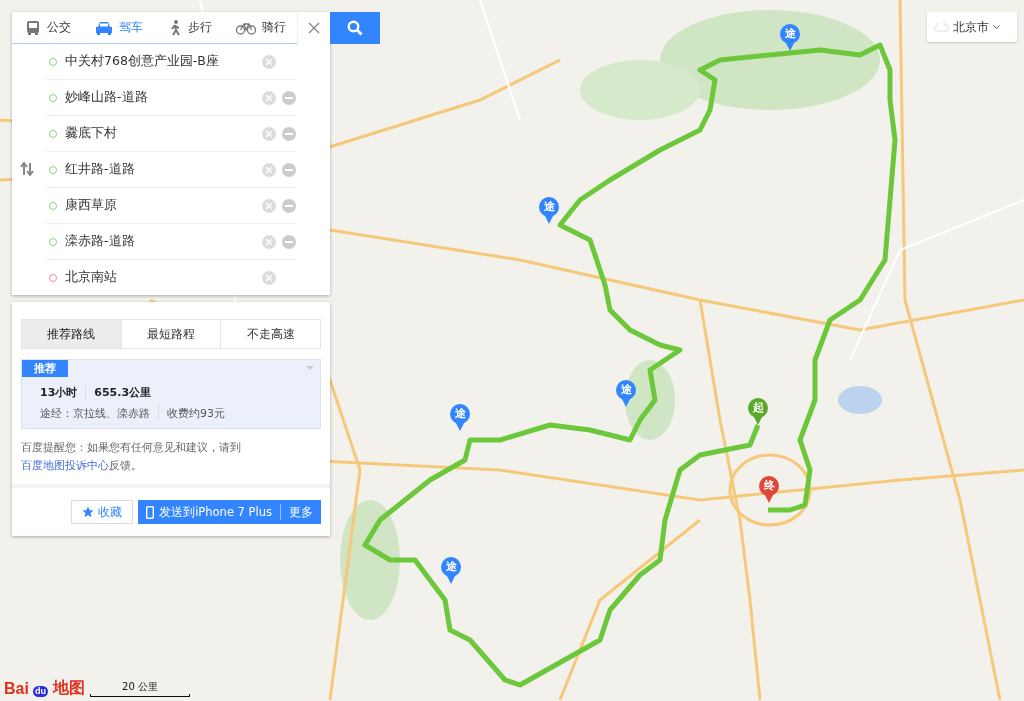  What do you see at coordinates (163, 277) in the screenshot?
I see `waypoint-name: 北京南站` at bounding box center [163, 277].